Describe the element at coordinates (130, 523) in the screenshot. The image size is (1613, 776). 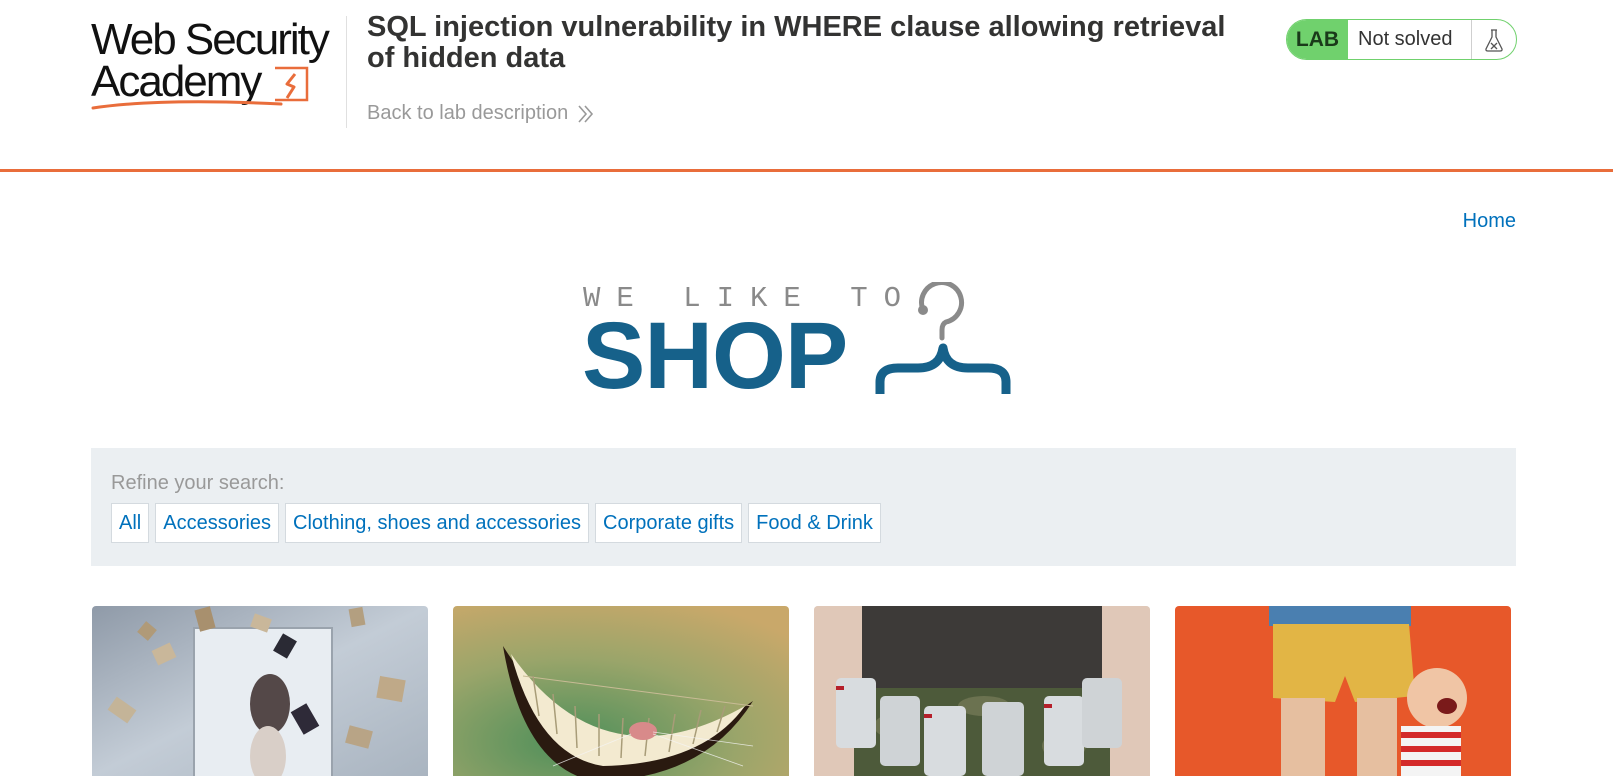
I see `filter-all: All` at that location.